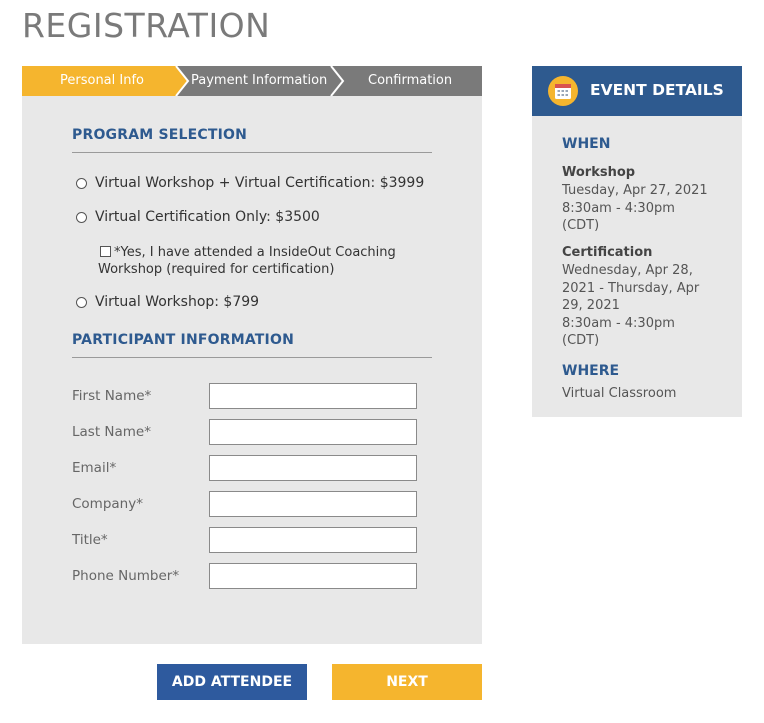 This screenshot has width=764, height=723. Describe the element at coordinates (126, 576) in the screenshot. I see `phone-number-label: Phone Number*` at that location.